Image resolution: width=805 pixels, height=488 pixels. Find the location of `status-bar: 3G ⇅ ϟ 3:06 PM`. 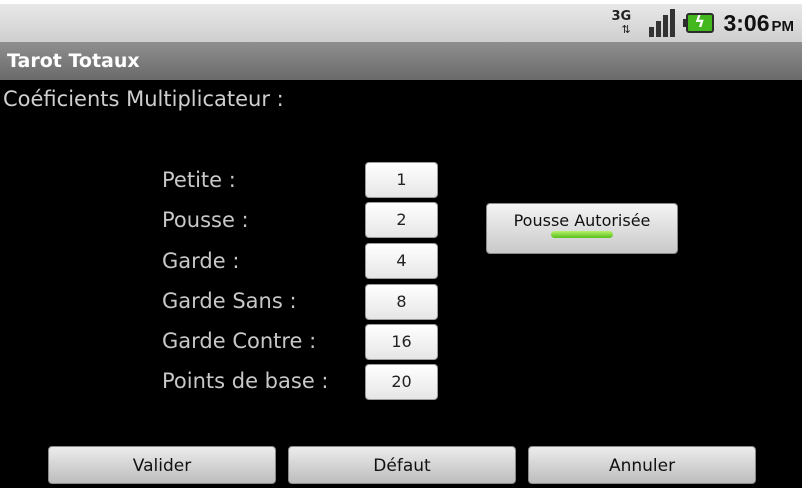

status-bar: 3G ⇅ ϟ 3:06 PM is located at coordinates (401, 23).